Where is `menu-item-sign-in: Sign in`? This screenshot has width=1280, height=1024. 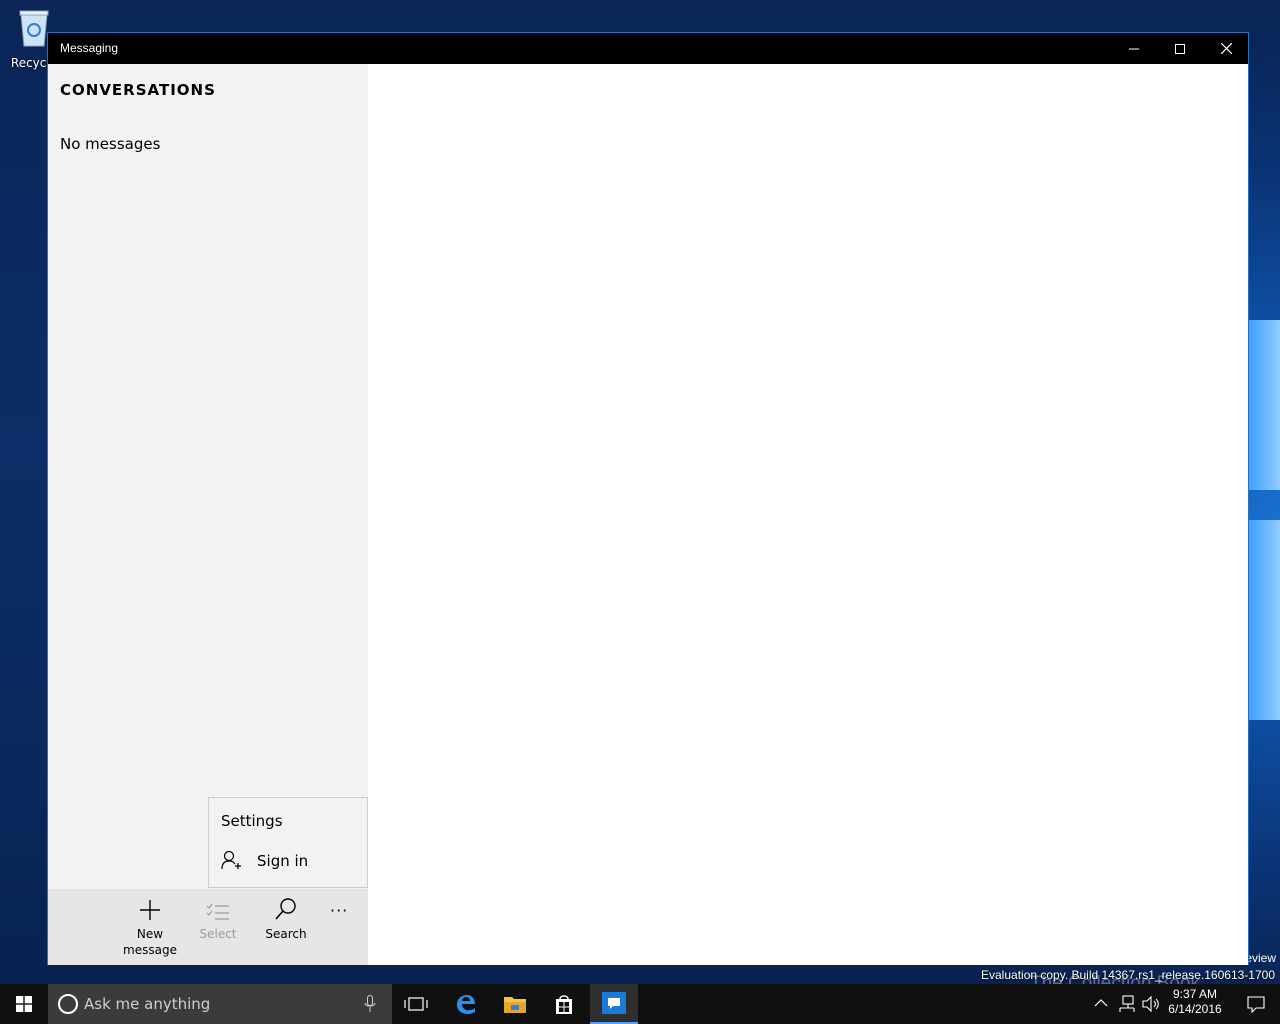
menu-item-sign-in: Sign in is located at coordinates (288, 860).